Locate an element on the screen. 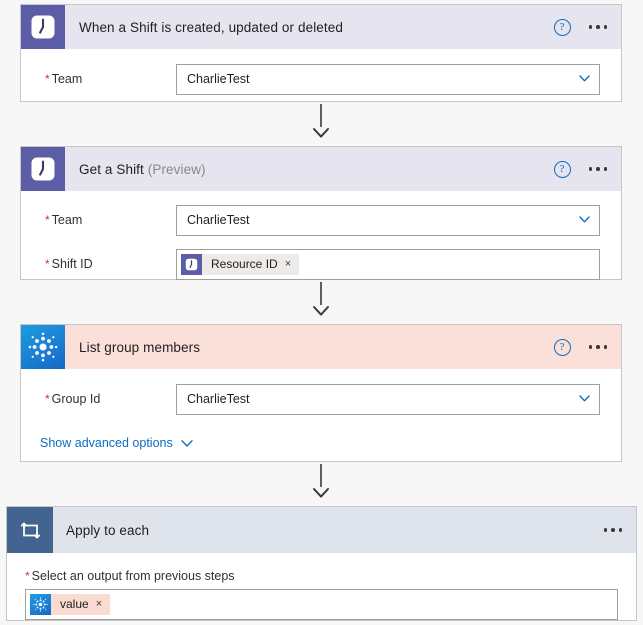 The image size is (643, 625). field-label-text: Group Id is located at coordinates (76, 399).